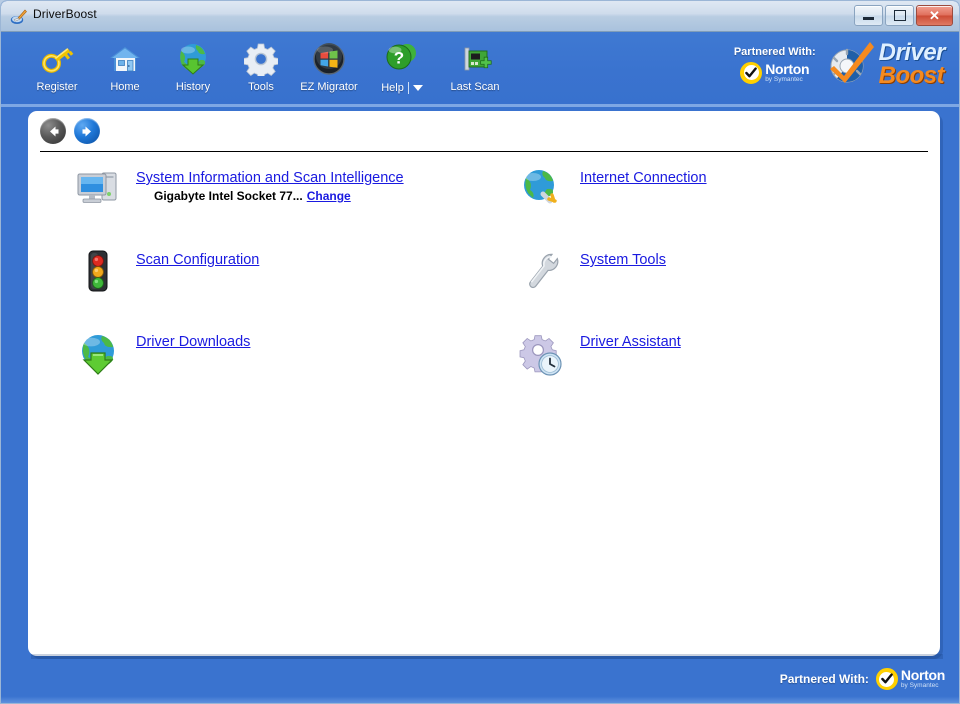 This screenshot has height=704, width=960. Describe the element at coordinates (922, 675) in the screenshot. I see `status-norton-name: Norton` at that location.